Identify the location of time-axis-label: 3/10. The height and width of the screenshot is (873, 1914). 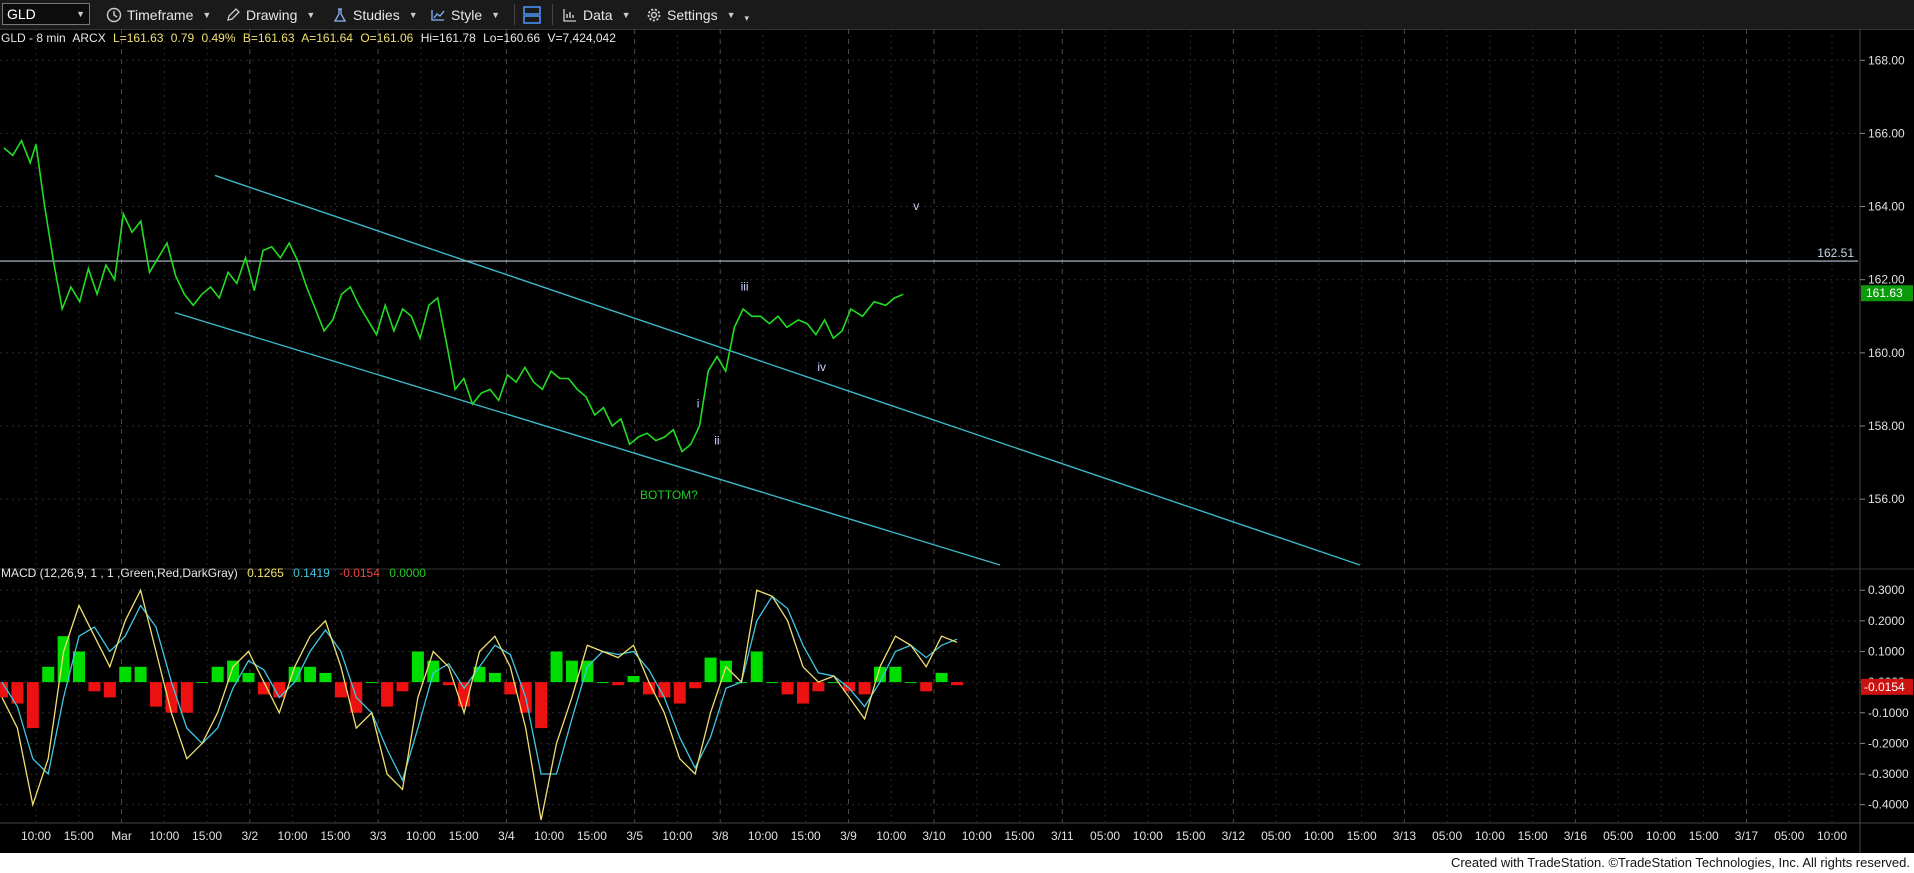
(934, 836).